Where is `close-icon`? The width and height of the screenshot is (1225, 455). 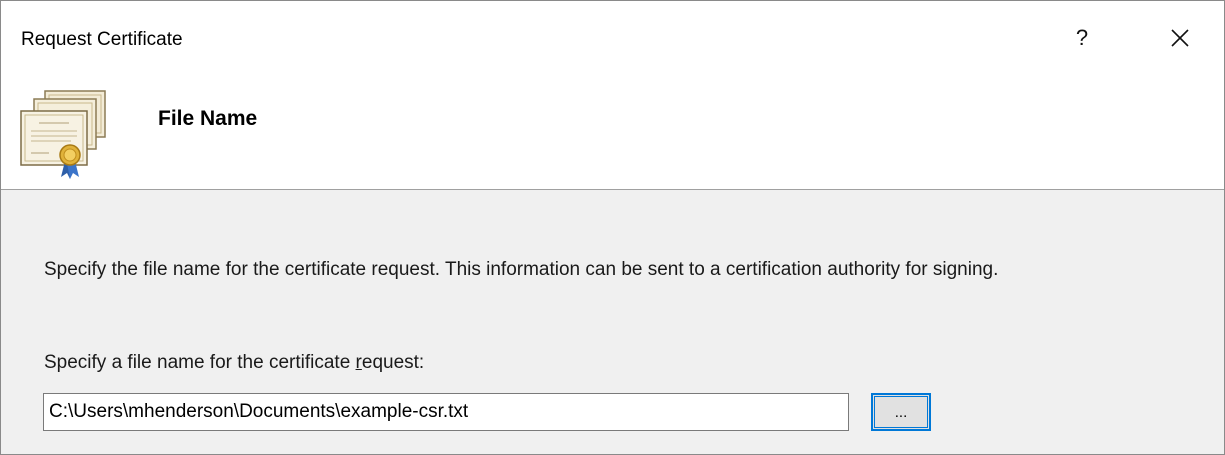
close-icon is located at coordinates (1180, 38).